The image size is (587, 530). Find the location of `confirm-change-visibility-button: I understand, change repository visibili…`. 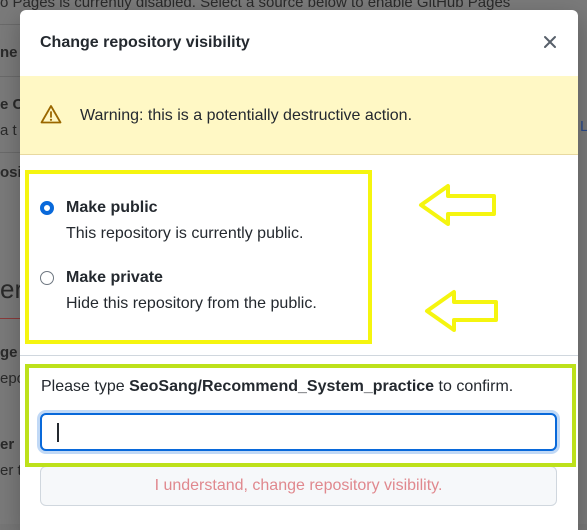

confirm-change-visibility-button: I understand, change repository visibili… is located at coordinates (298, 486).